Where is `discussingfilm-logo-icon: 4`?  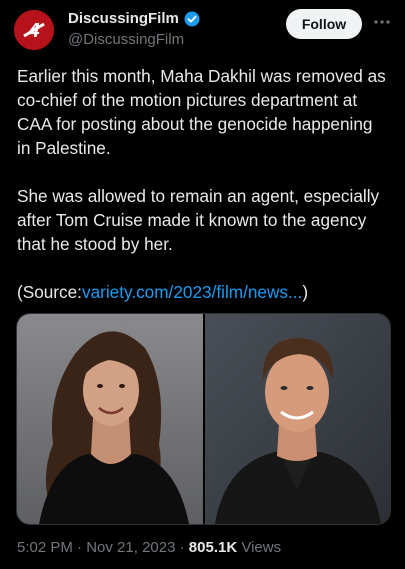
discussingfilm-logo-icon: 4 is located at coordinates (34, 30).